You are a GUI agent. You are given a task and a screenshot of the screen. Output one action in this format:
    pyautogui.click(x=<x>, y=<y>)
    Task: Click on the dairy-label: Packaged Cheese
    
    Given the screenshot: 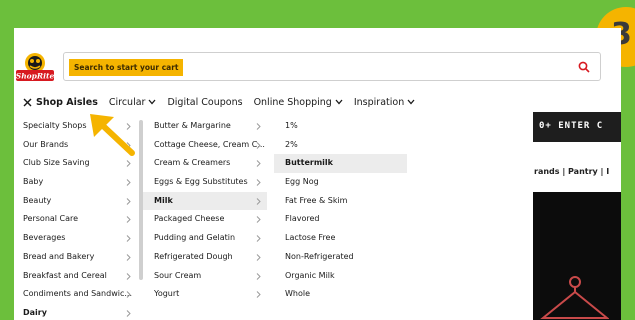 What is the action you would take?
    pyautogui.click(x=189, y=219)
    